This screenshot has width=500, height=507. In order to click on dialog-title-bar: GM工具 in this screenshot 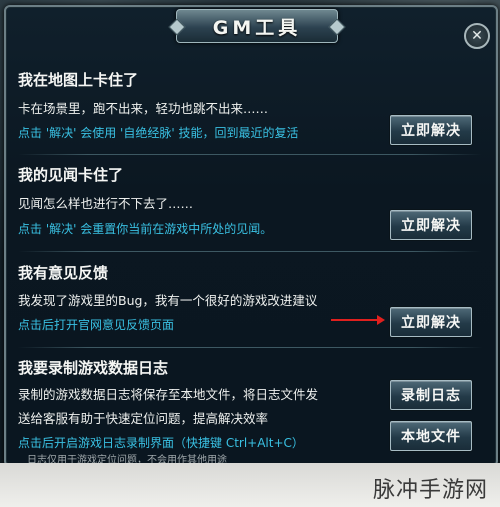, I will do `click(257, 26)`.